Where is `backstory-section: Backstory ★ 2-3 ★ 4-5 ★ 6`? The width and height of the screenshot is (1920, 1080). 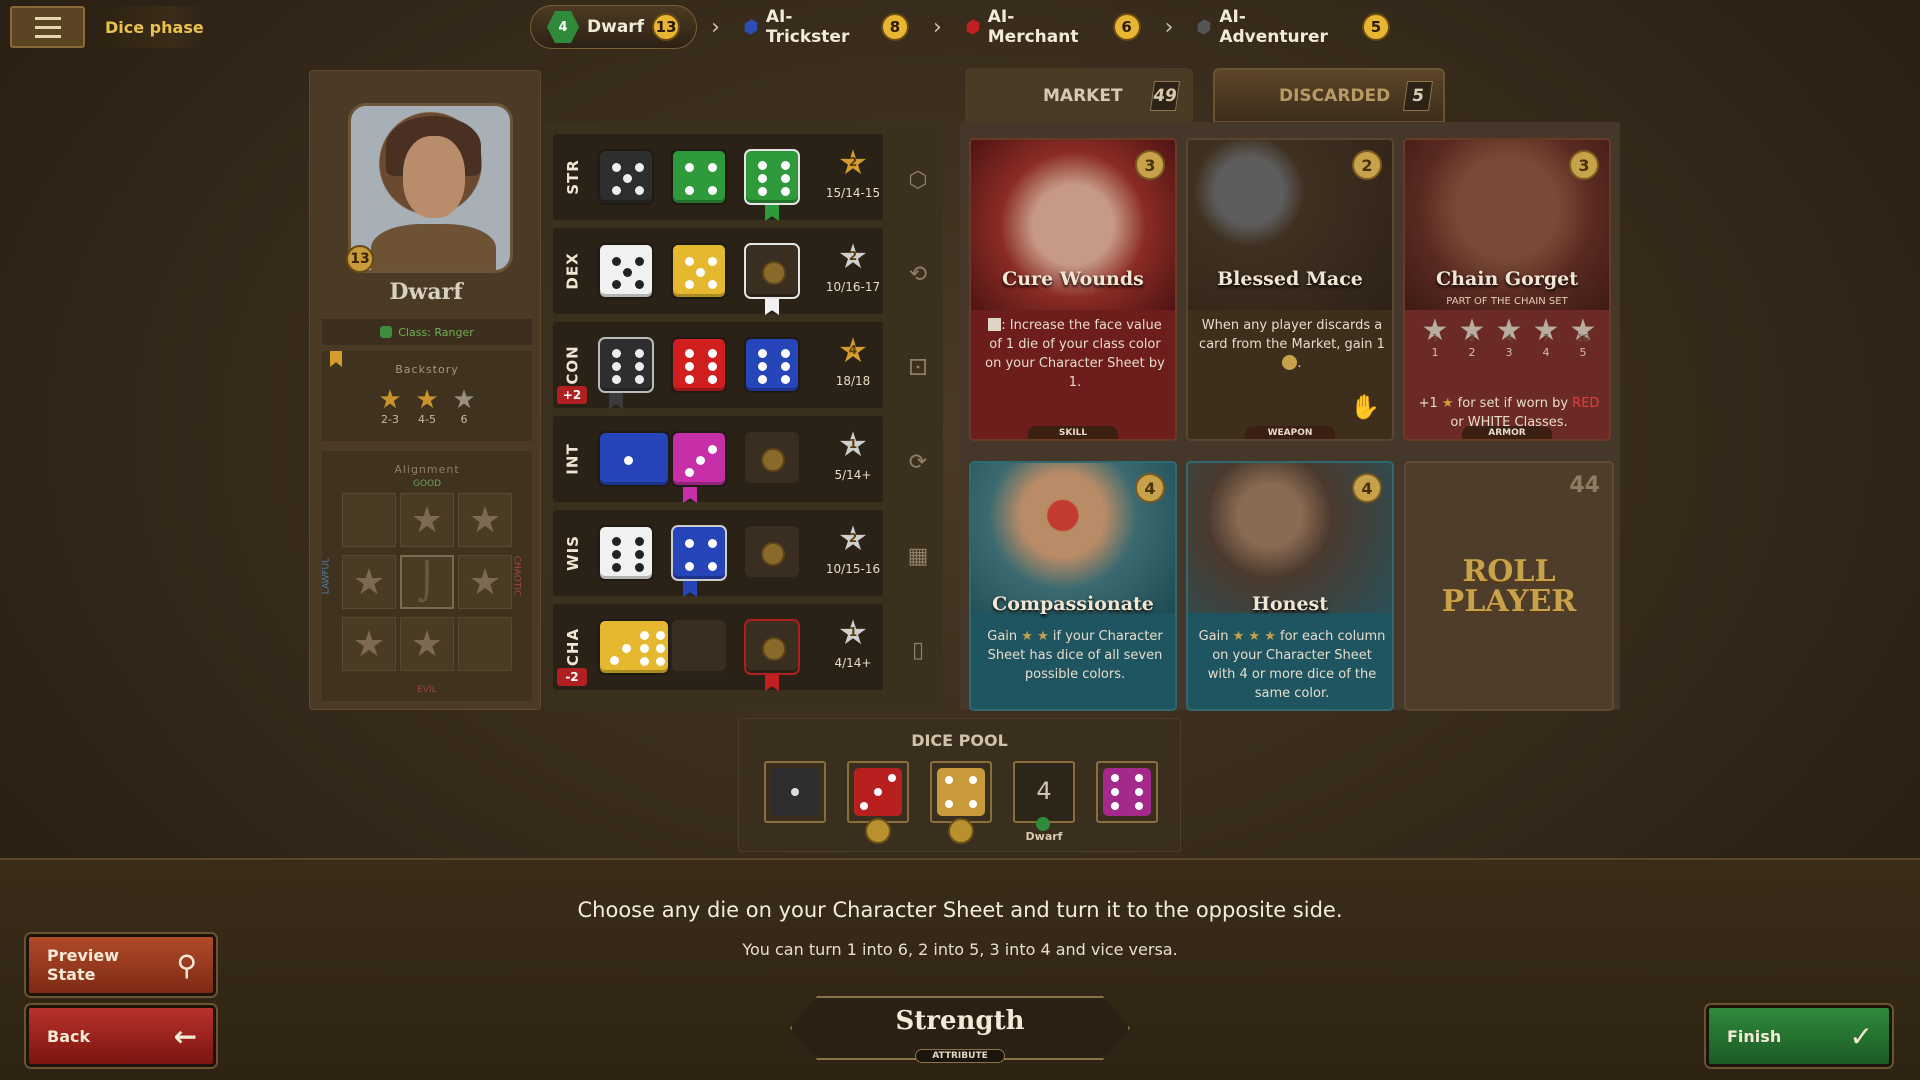
backstory-section: Backstory ★ 2-3 ★ 4-5 ★ 6 is located at coordinates (427, 396).